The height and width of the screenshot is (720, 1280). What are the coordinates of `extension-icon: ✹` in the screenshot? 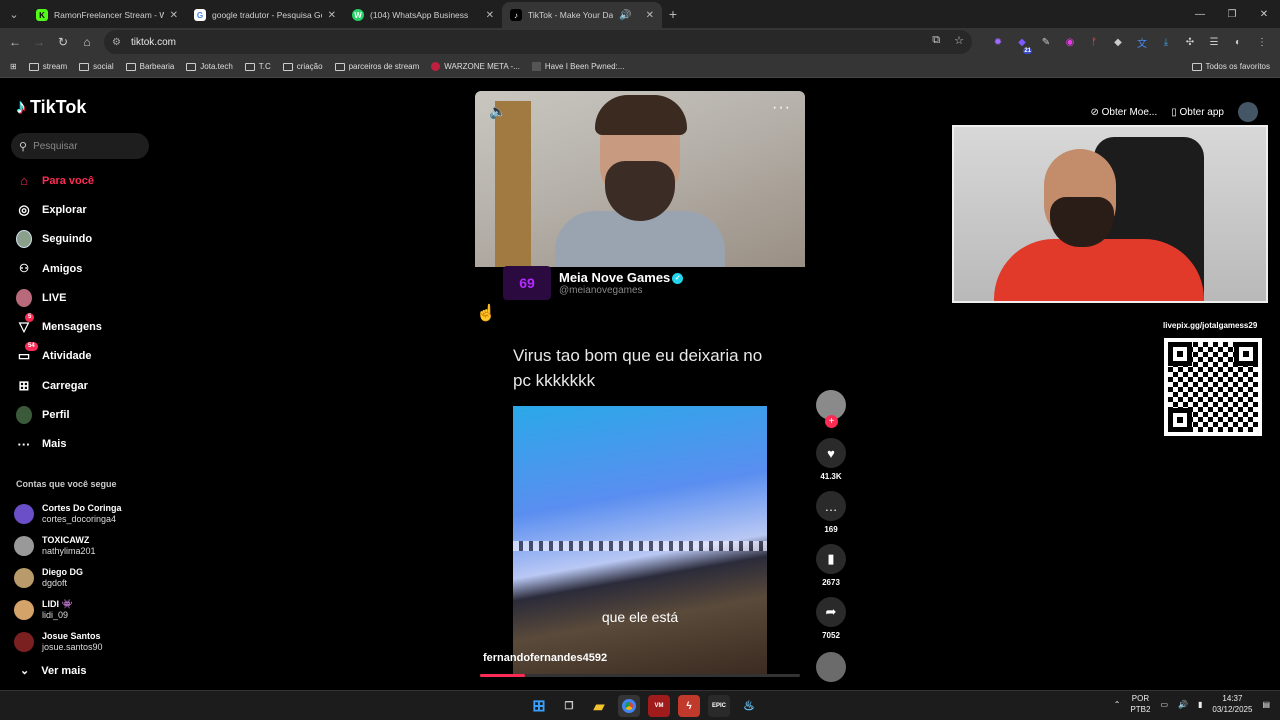 It's located at (998, 42).